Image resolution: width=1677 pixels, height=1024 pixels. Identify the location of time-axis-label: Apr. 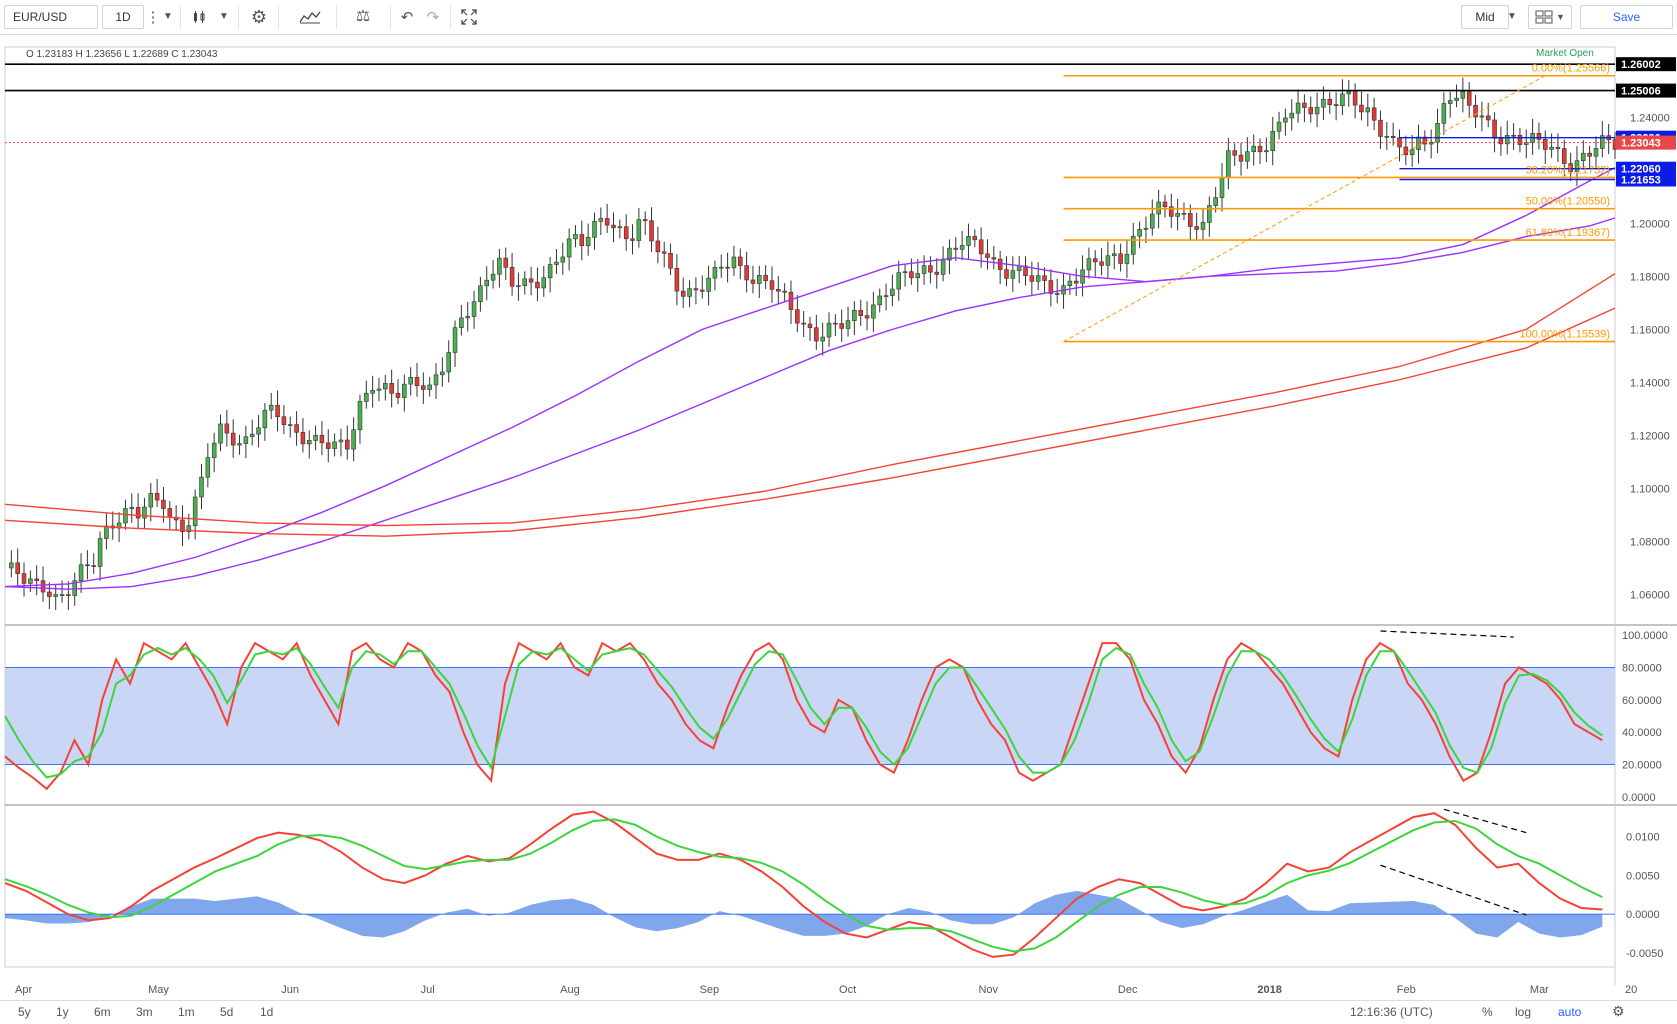
(23, 990).